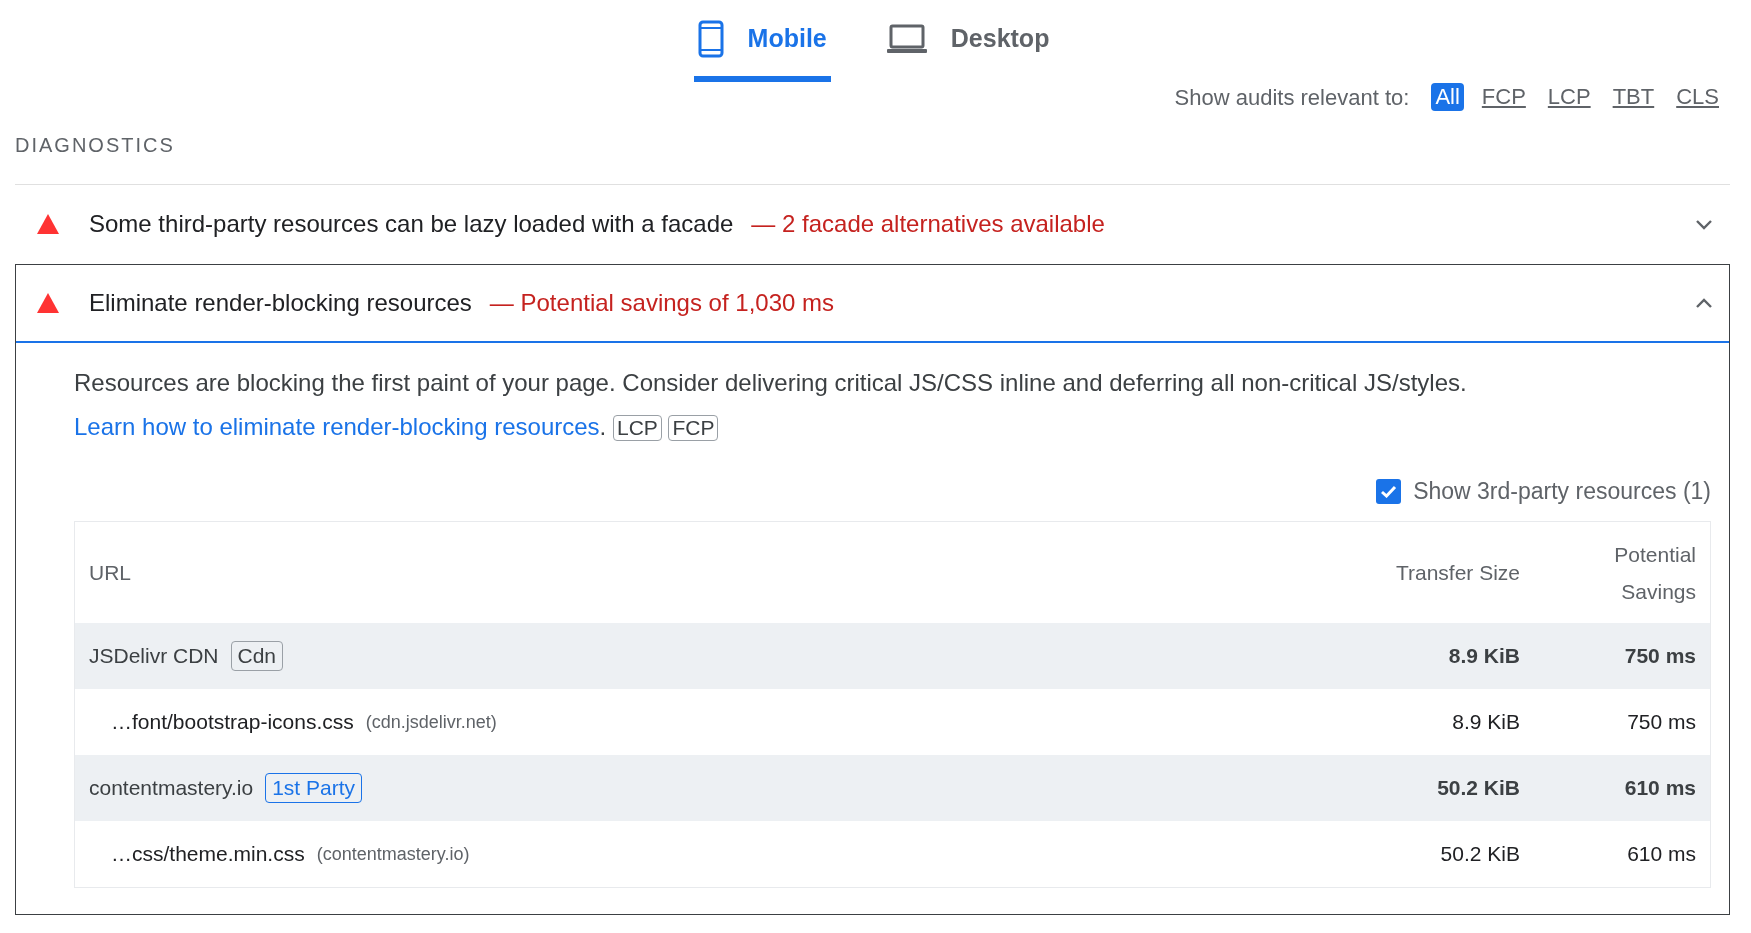 Image resolution: width=1751 pixels, height=933 pixels. Describe the element at coordinates (337, 426) in the screenshot. I see `learn-more-link: Learn how to eliminate render-blocking resources` at that location.